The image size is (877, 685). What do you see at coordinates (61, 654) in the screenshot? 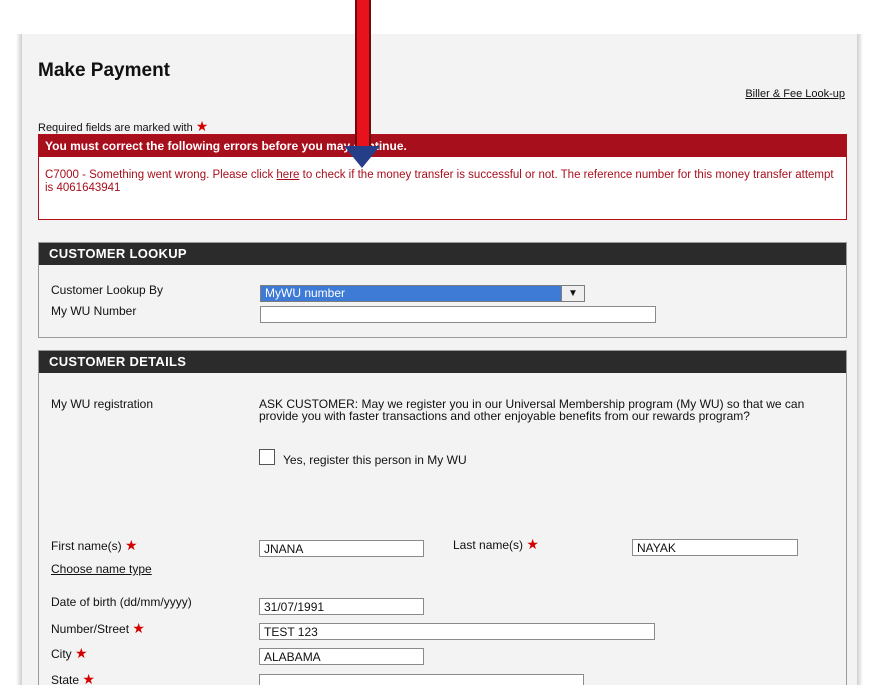
I see `city-label-text: City` at bounding box center [61, 654].